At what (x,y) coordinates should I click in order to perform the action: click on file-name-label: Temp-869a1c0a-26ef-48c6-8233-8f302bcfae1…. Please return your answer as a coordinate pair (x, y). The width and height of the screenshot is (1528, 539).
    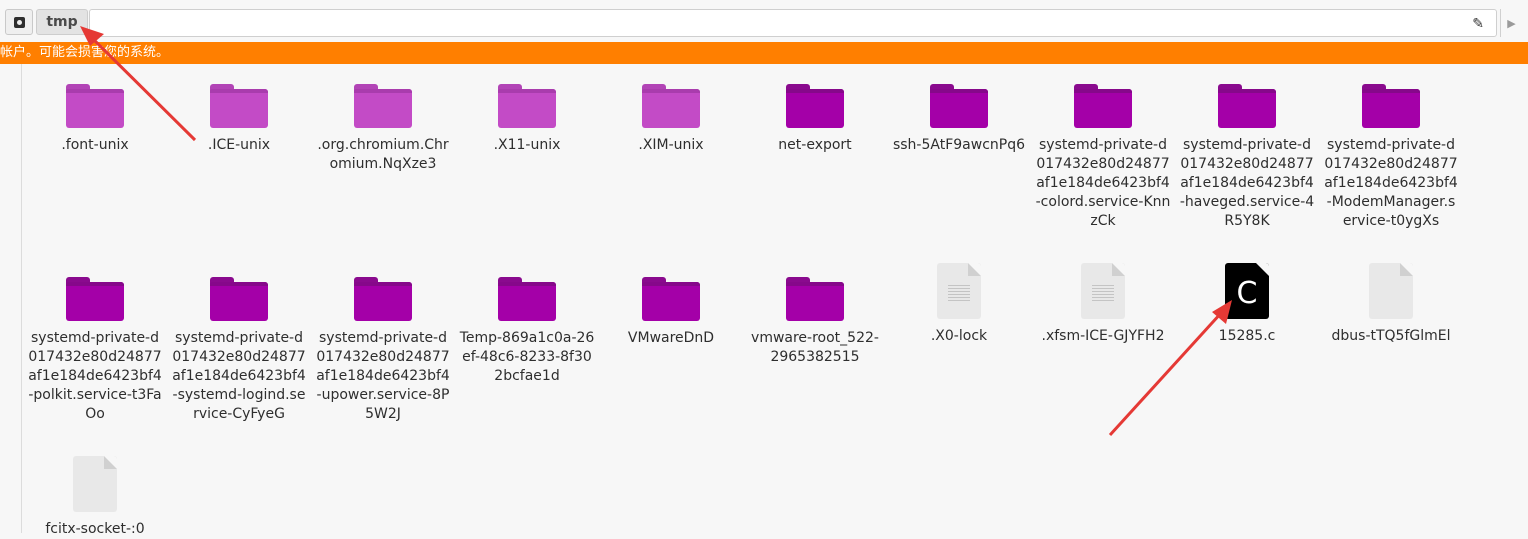
    Looking at the image, I should click on (527, 357).